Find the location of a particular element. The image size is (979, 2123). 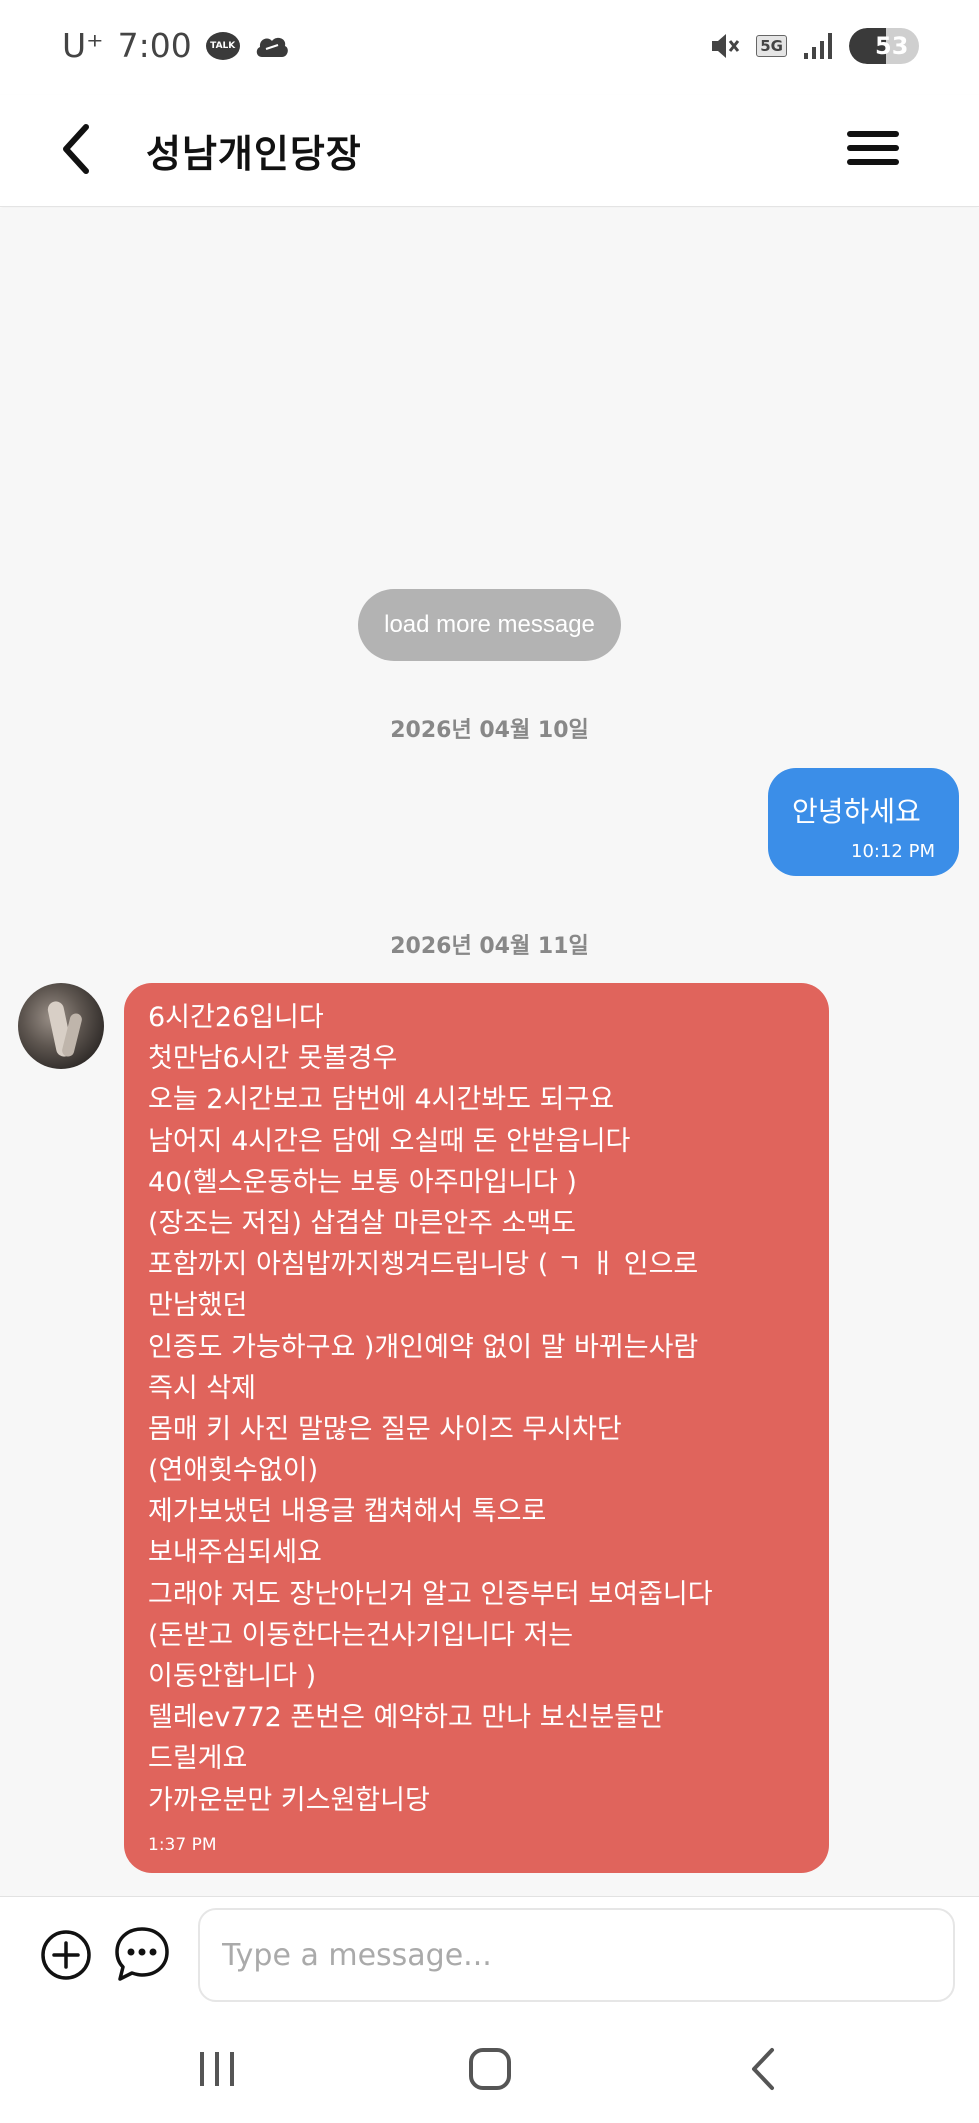

message-line: 그래야 저도 장난아닌거 알고 인증부터 보여줍니다 is located at coordinates (430, 1594).